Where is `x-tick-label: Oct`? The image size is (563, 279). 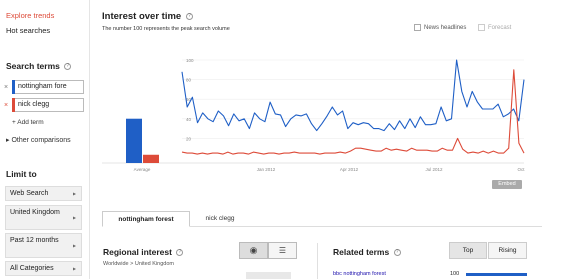
x-tick-label: Oct is located at coordinates (521, 169).